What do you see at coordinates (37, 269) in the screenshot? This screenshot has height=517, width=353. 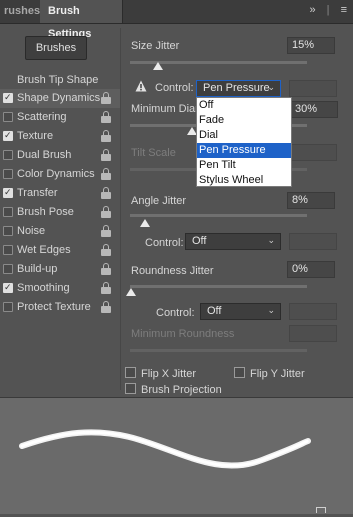 I see `option-label: Build-up` at bounding box center [37, 269].